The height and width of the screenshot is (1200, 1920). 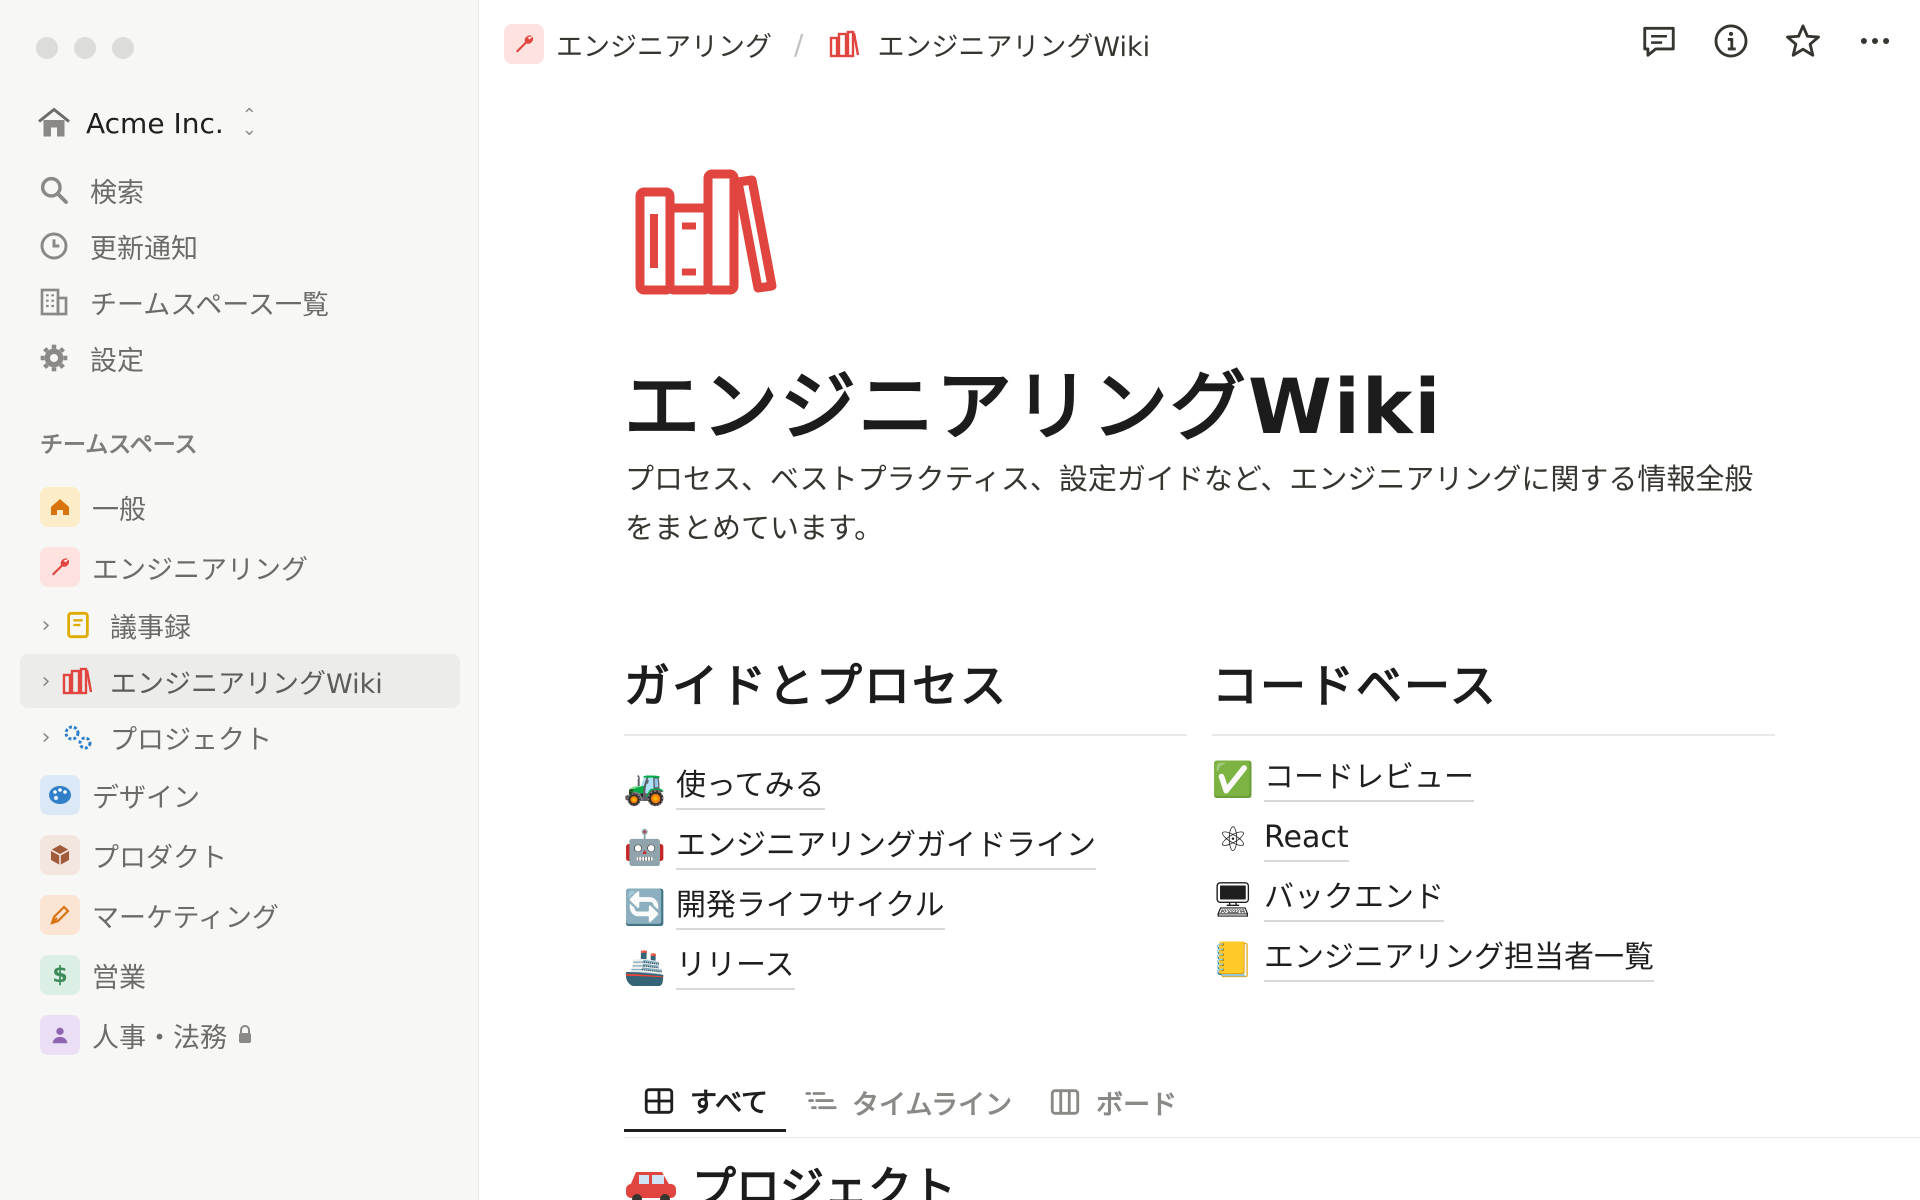 I want to click on workspace-switcher: Acme Inc. ⌃ ⌄, so click(x=146, y=123).